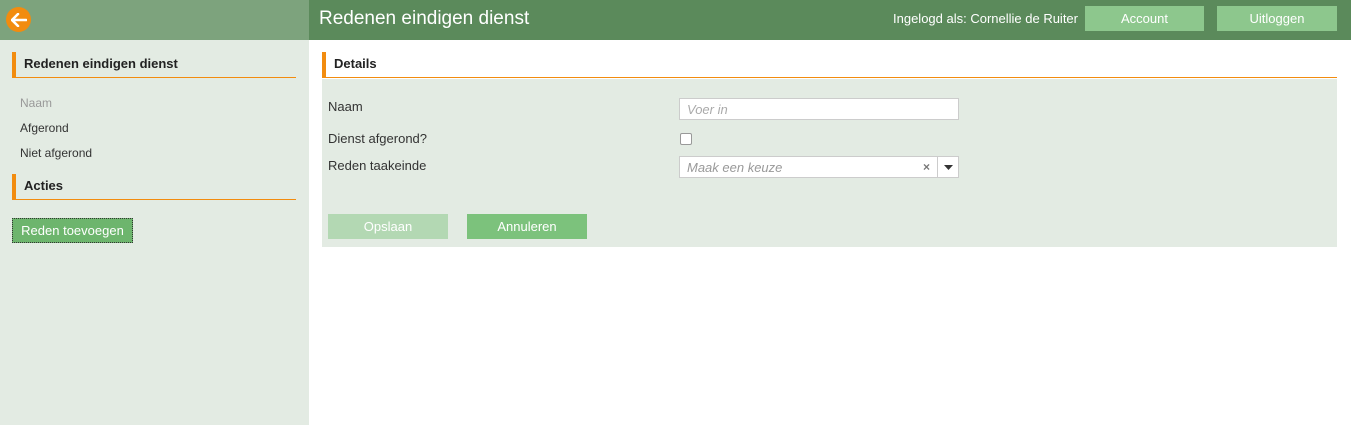 The image size is (1351, 425). I want to click on caret-down-icon, so click(948, 167).